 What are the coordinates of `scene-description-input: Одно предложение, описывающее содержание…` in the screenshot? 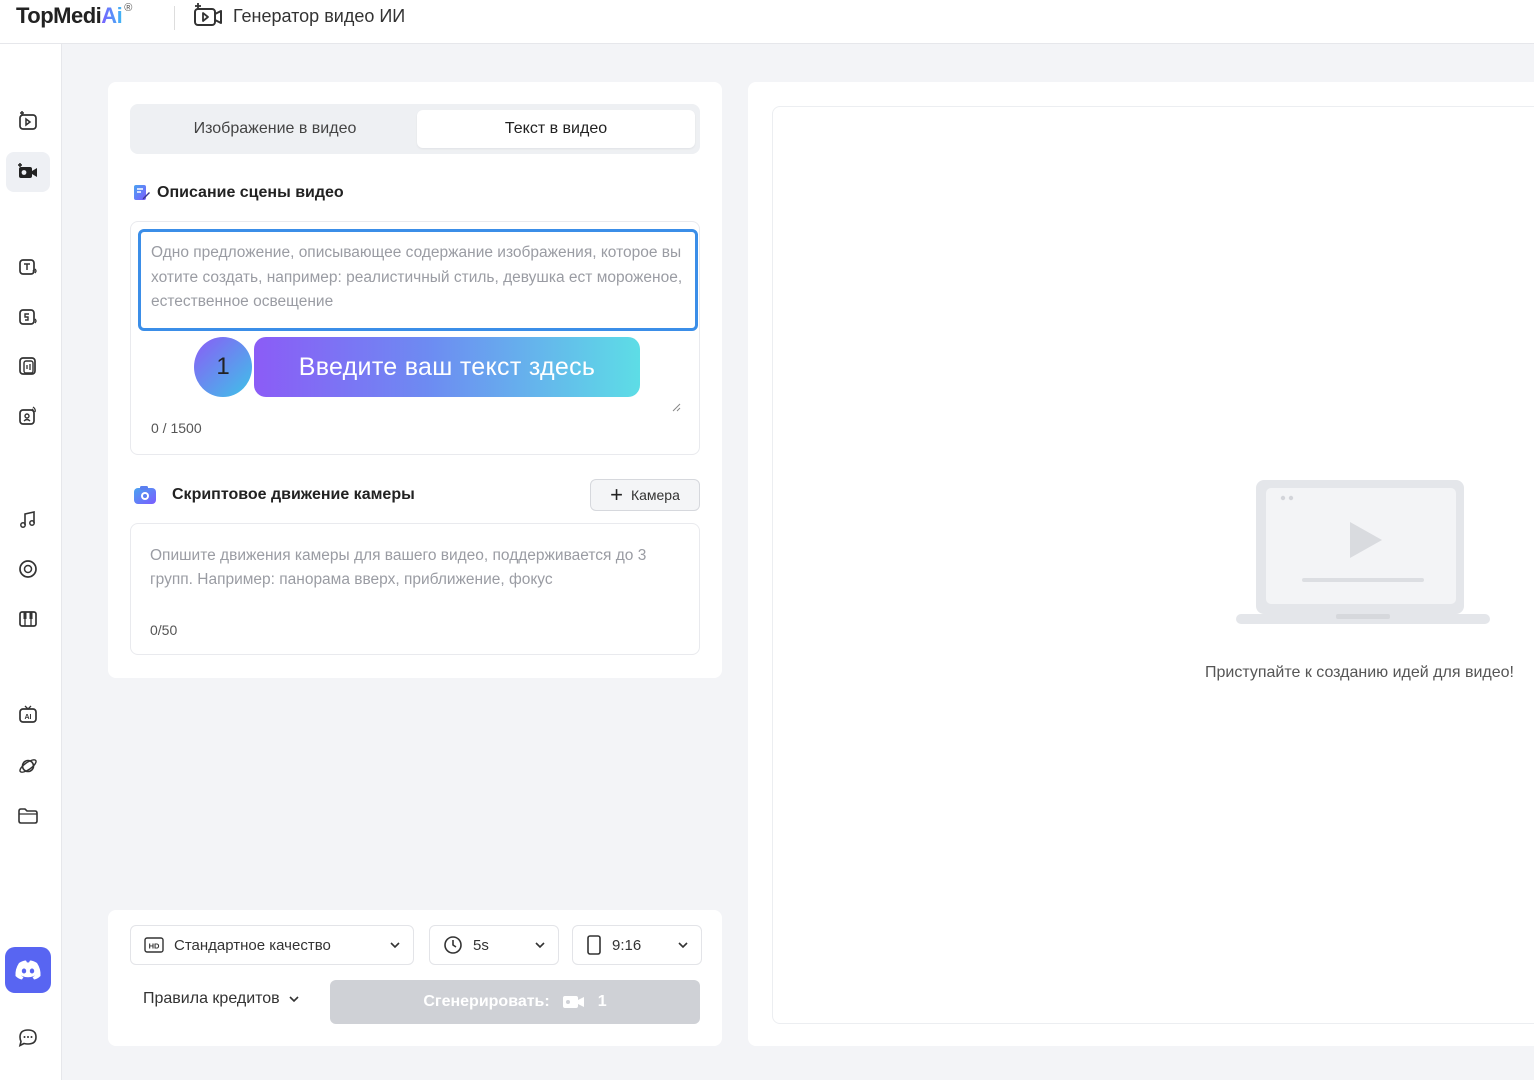 It's located at (418, 280).